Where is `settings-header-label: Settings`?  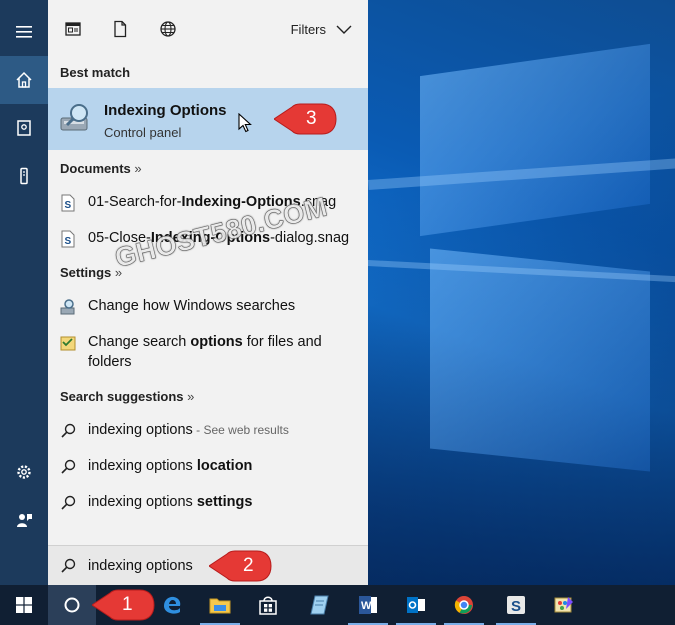
settings-header-label: Settings is located at coordinates (86, 272).